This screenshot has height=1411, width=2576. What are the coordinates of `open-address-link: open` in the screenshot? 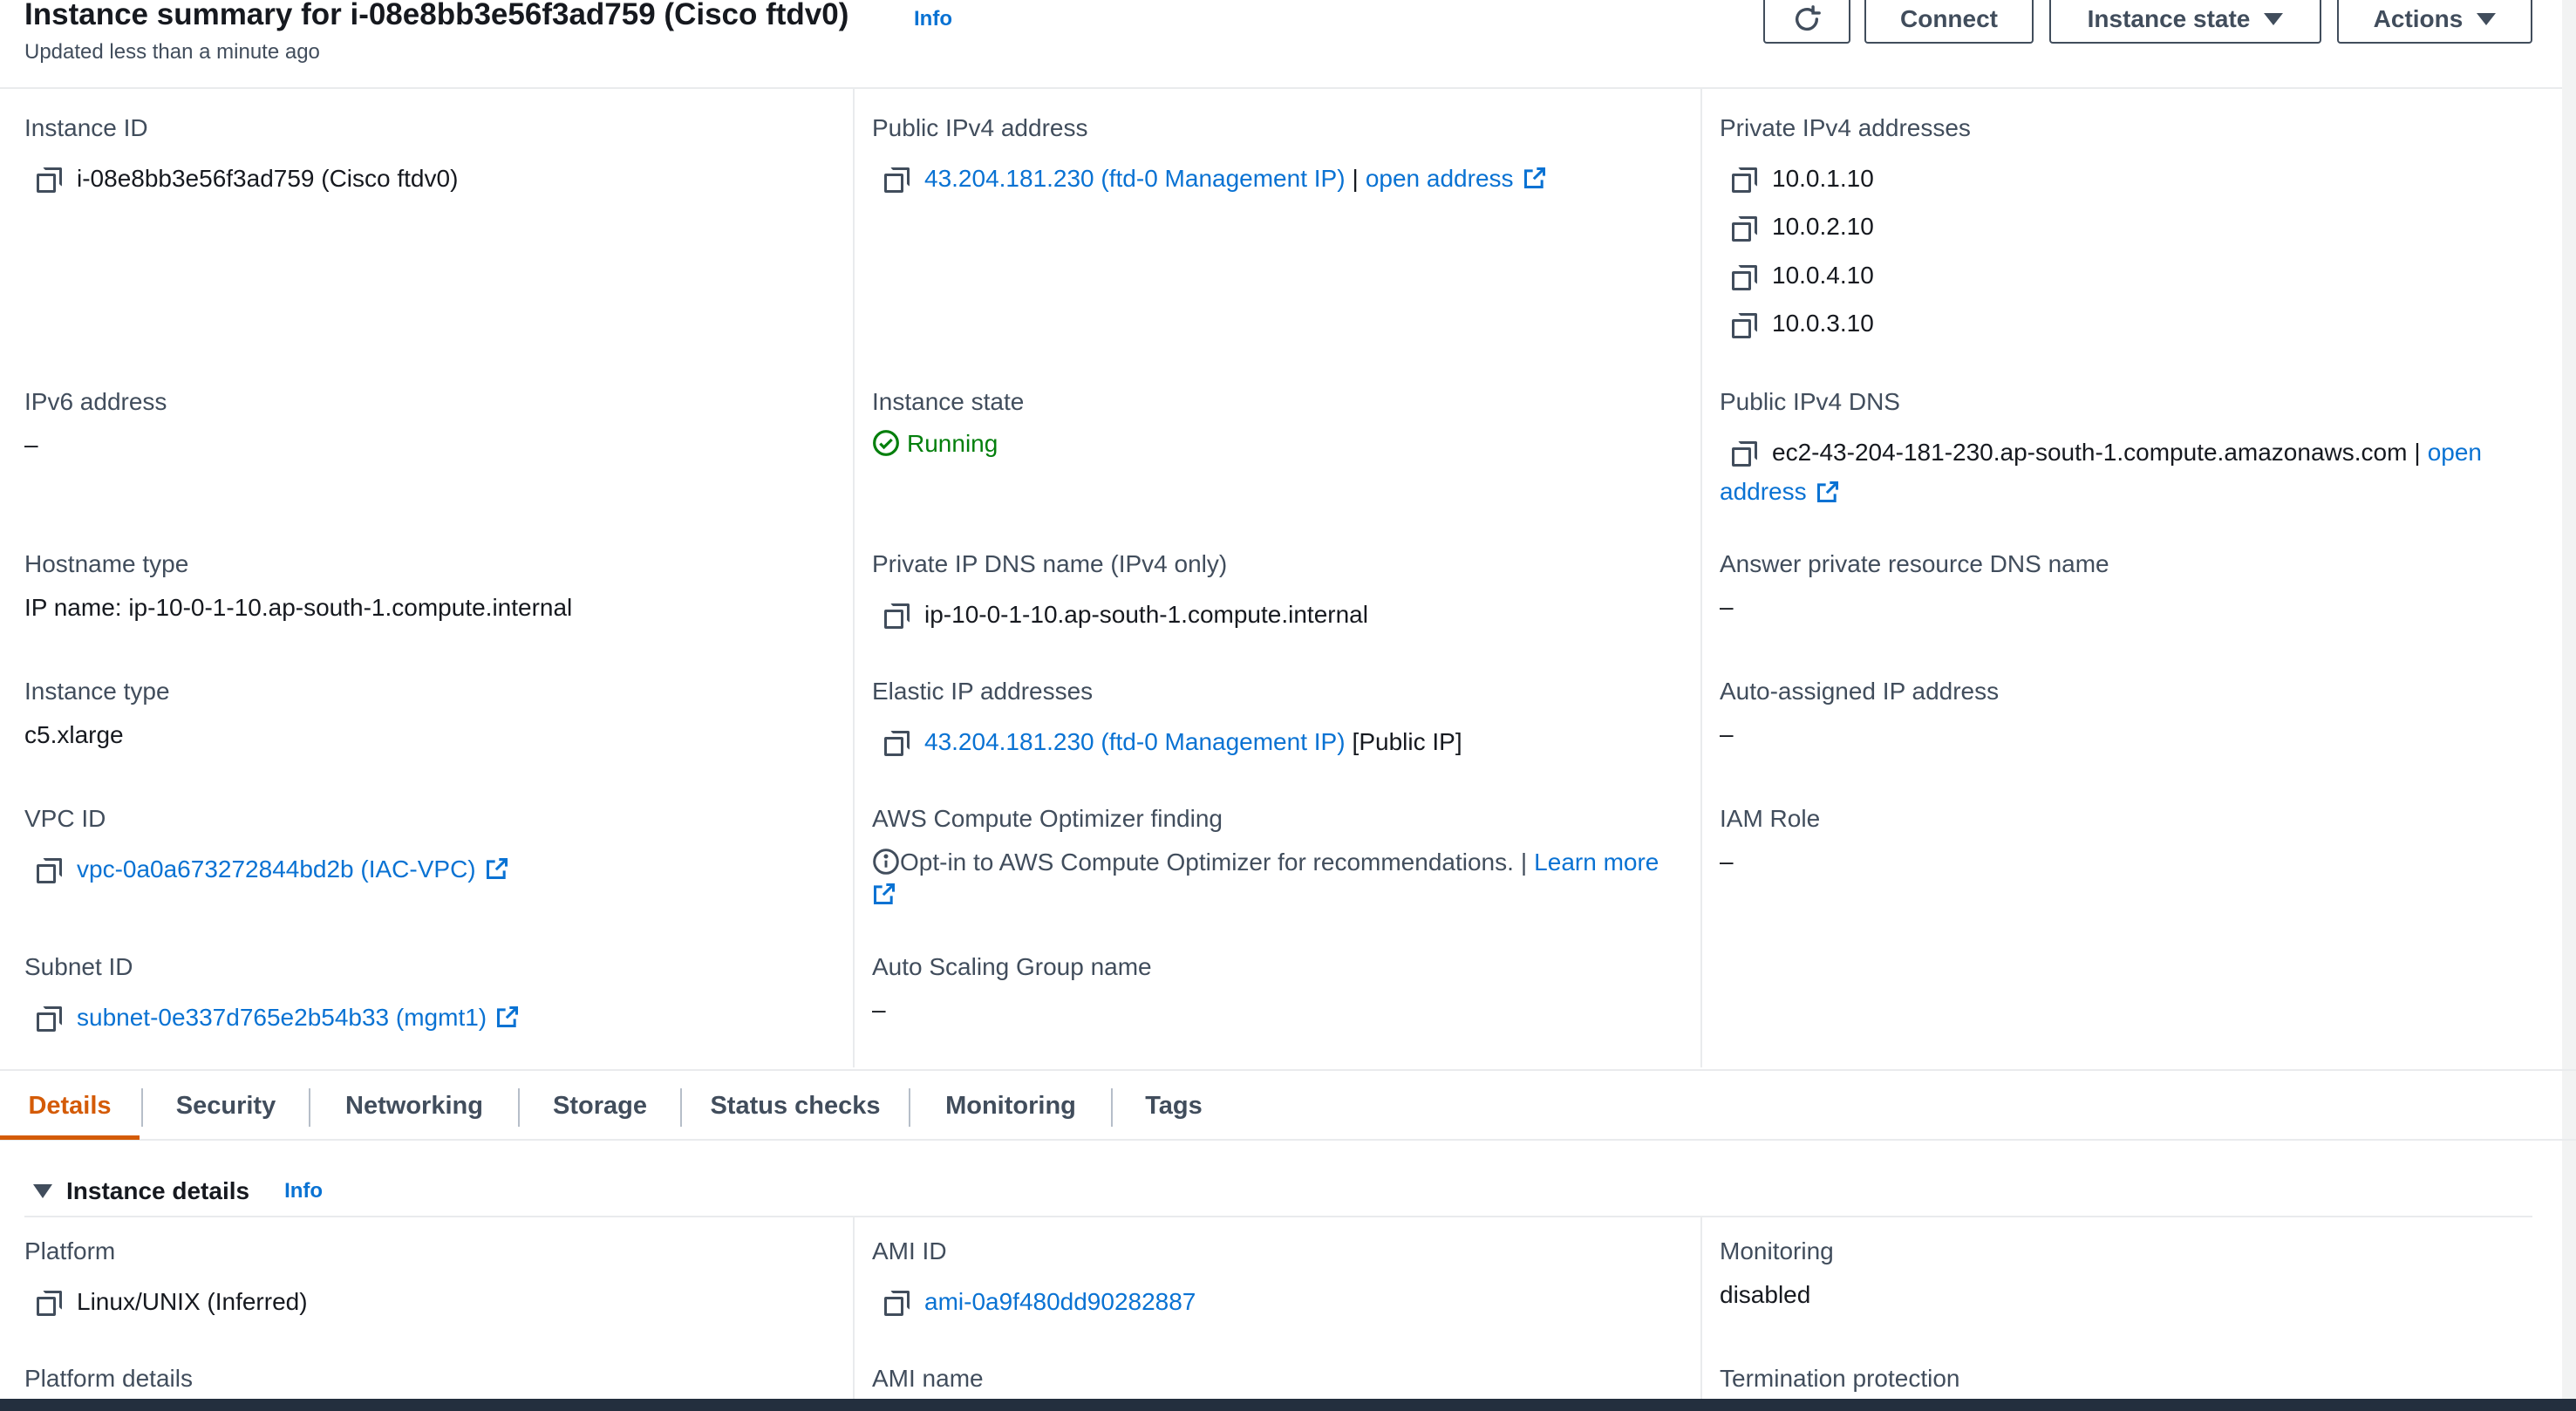 It's located at (2455, 452).